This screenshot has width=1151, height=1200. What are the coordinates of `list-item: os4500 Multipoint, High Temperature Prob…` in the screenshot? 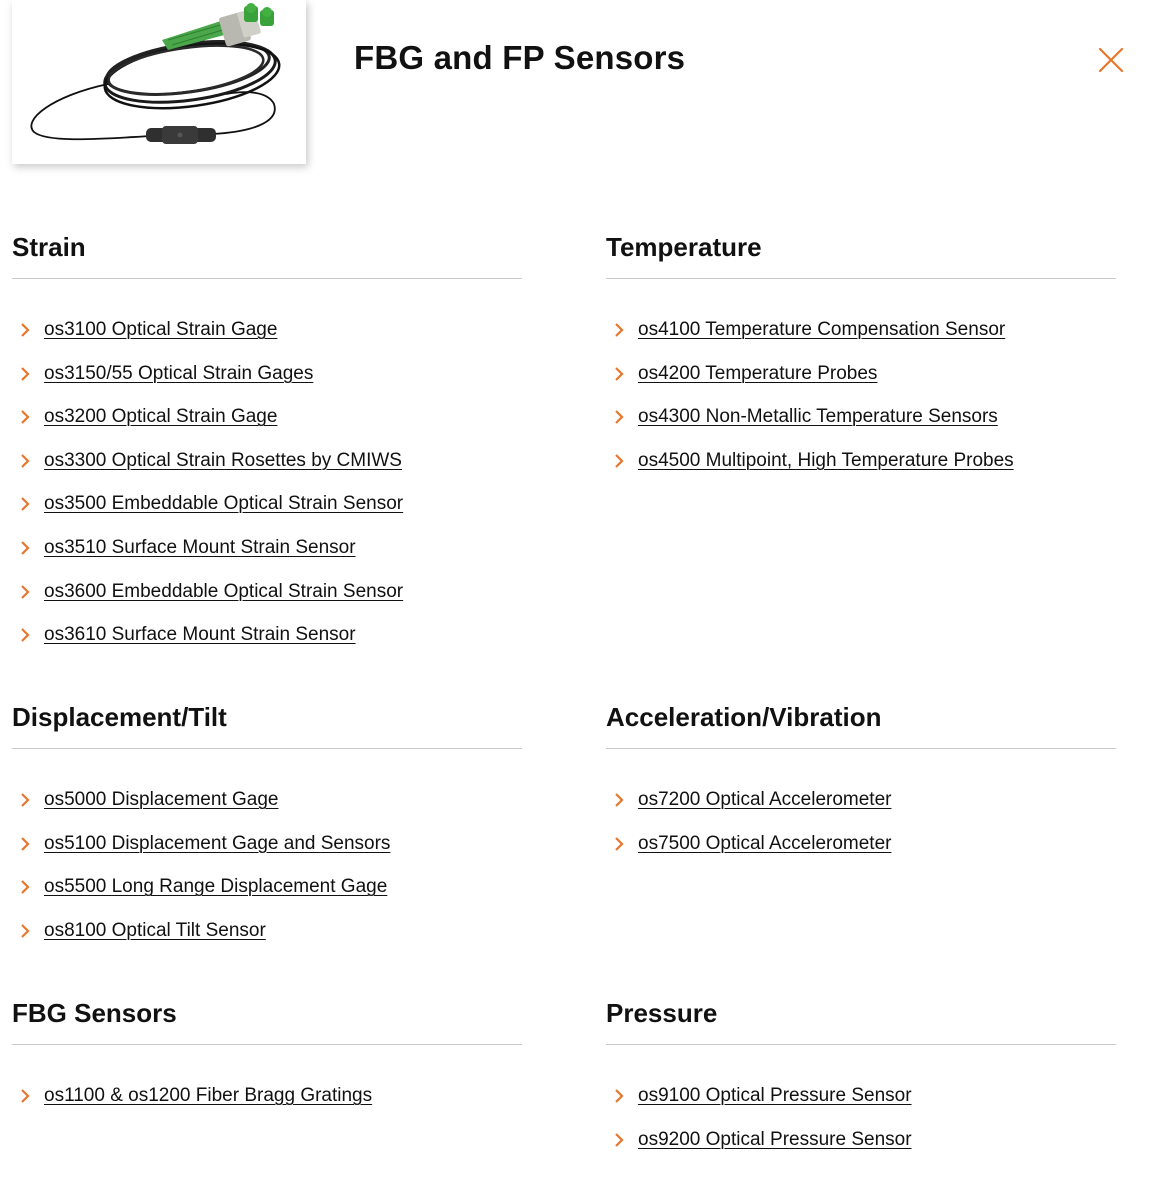 It's located at (861, 468).